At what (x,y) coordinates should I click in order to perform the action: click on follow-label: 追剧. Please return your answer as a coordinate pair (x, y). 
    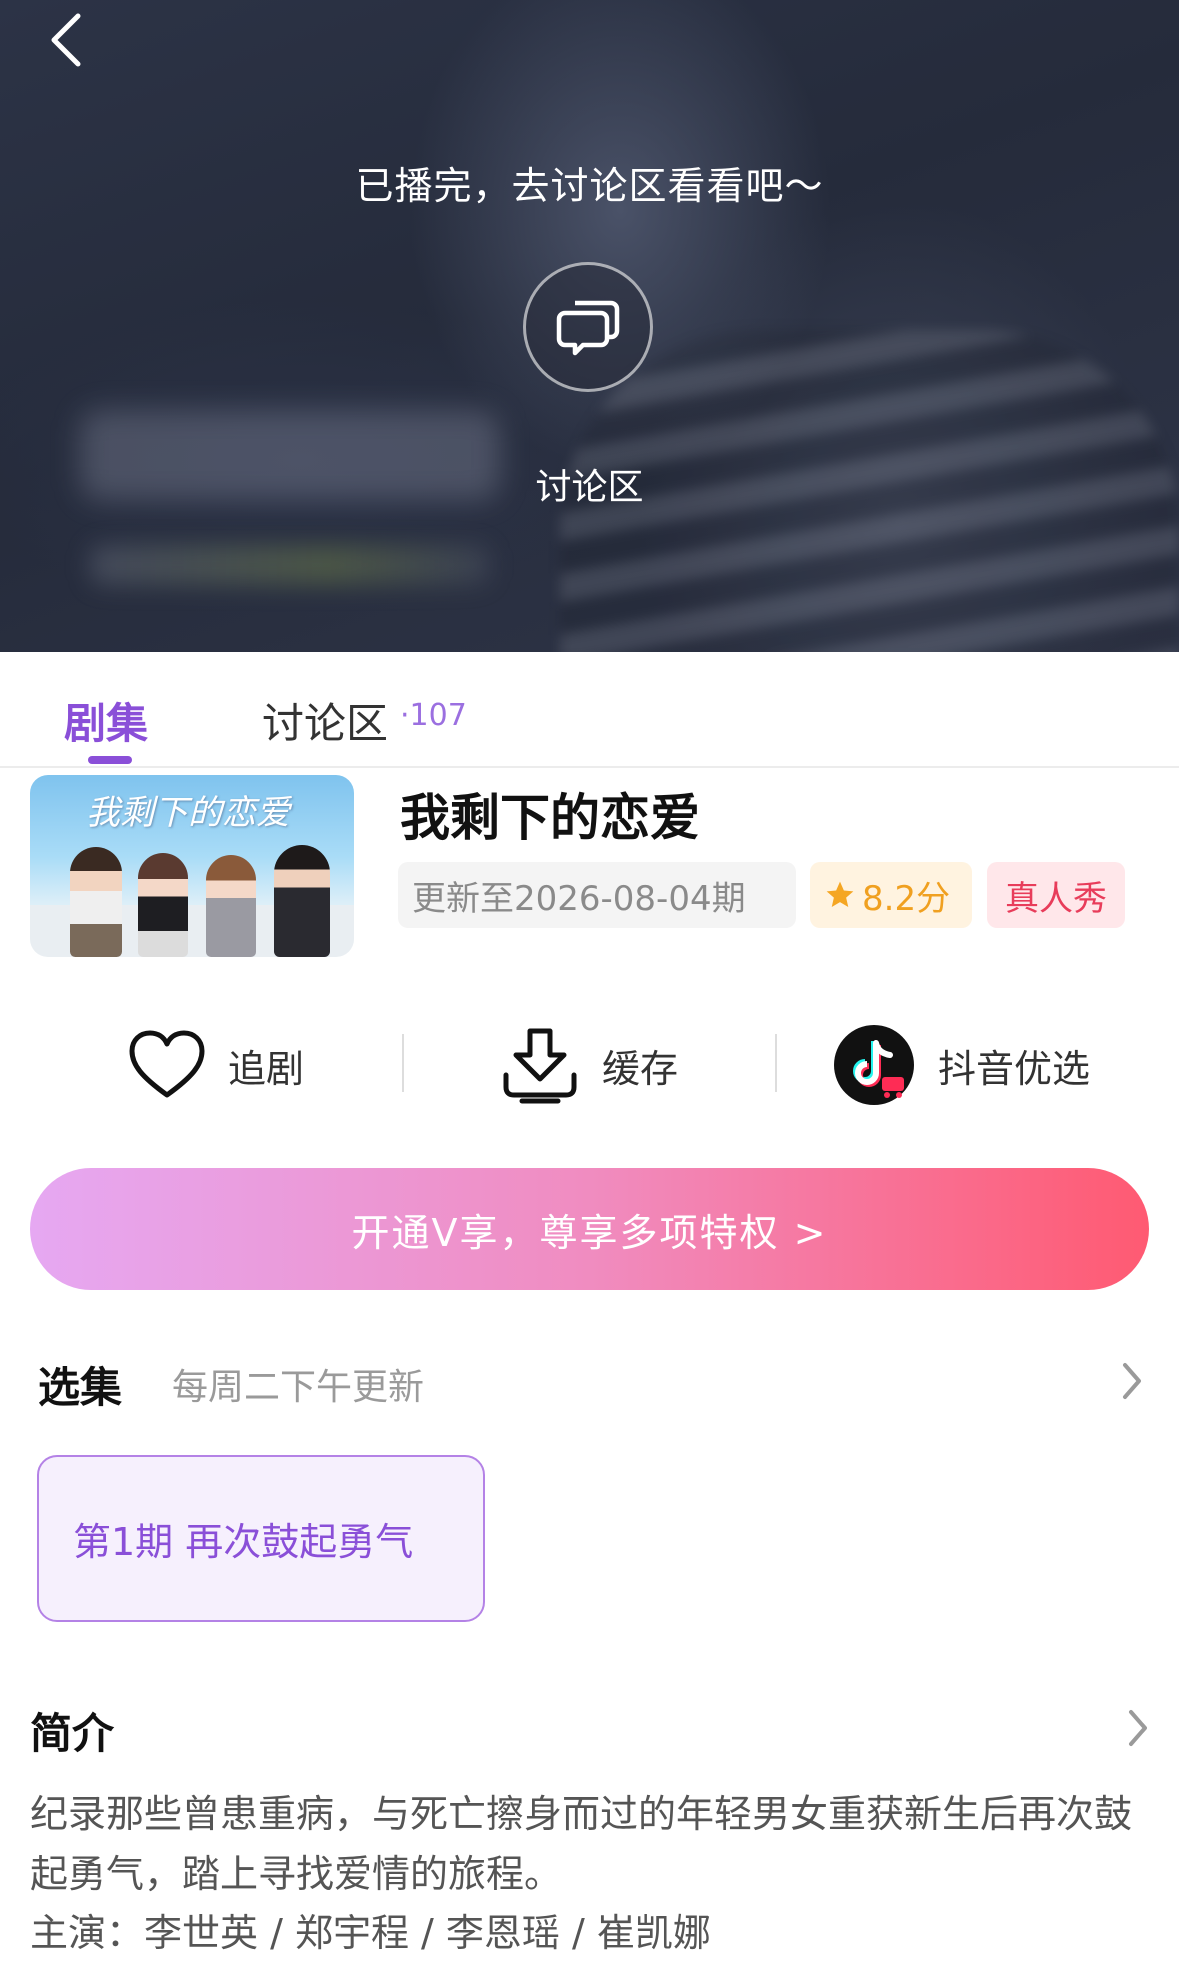
    Looking at the image, I should click on (266, 1068).